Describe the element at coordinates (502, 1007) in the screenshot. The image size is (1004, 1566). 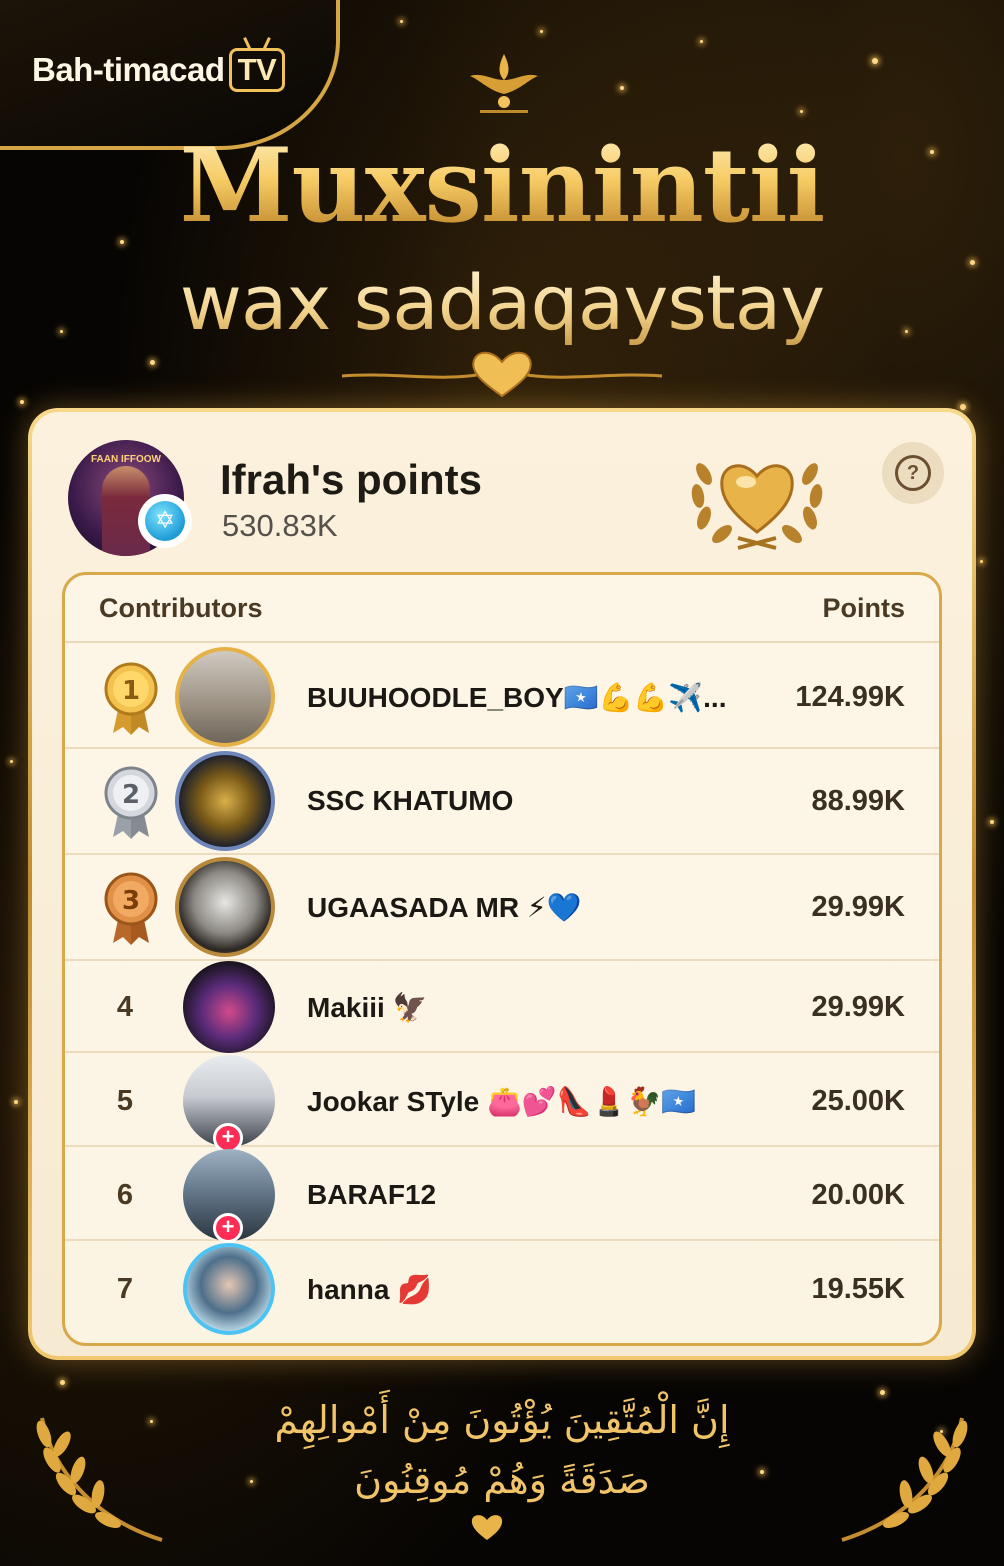
I see `table-row: 4 Makiii 🦅 29.99K` at that location.